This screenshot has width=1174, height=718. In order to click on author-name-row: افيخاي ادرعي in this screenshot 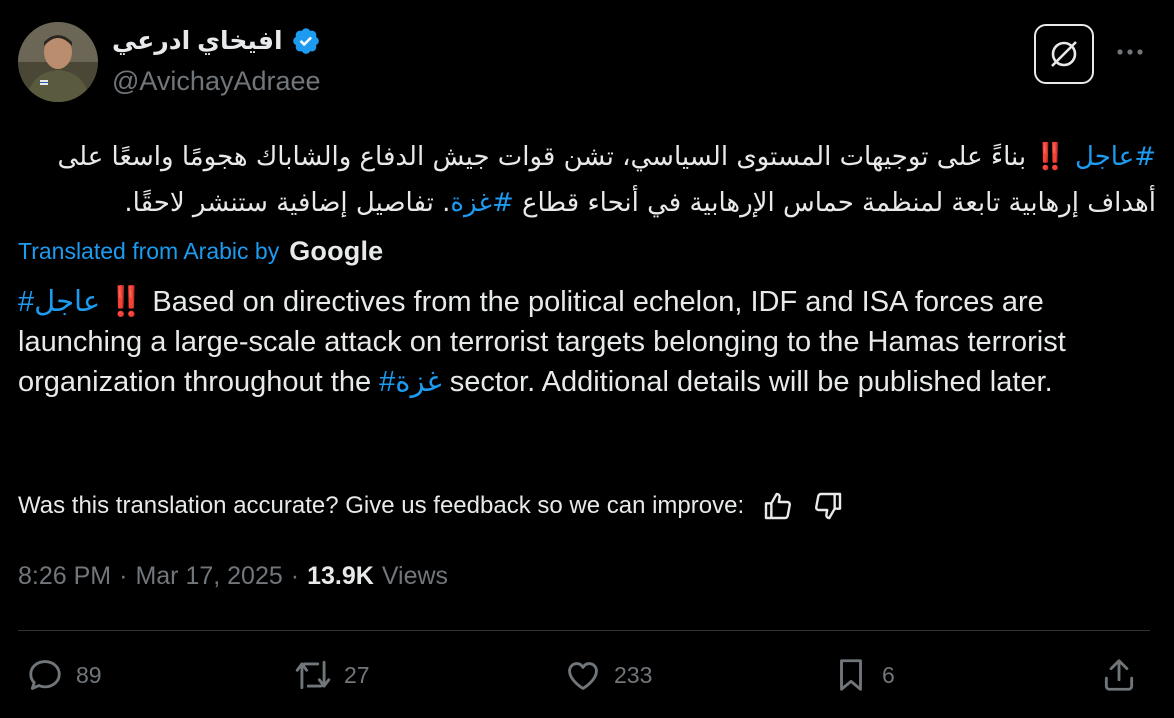, I will do `click(216, 41)`.